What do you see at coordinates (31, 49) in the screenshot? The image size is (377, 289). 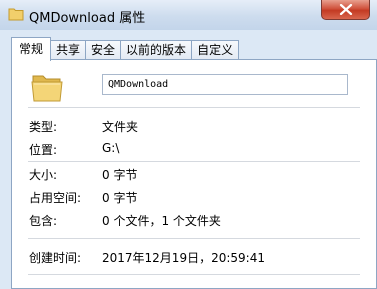 I see `tab-general: 常规` at bounding box center [31, 49].